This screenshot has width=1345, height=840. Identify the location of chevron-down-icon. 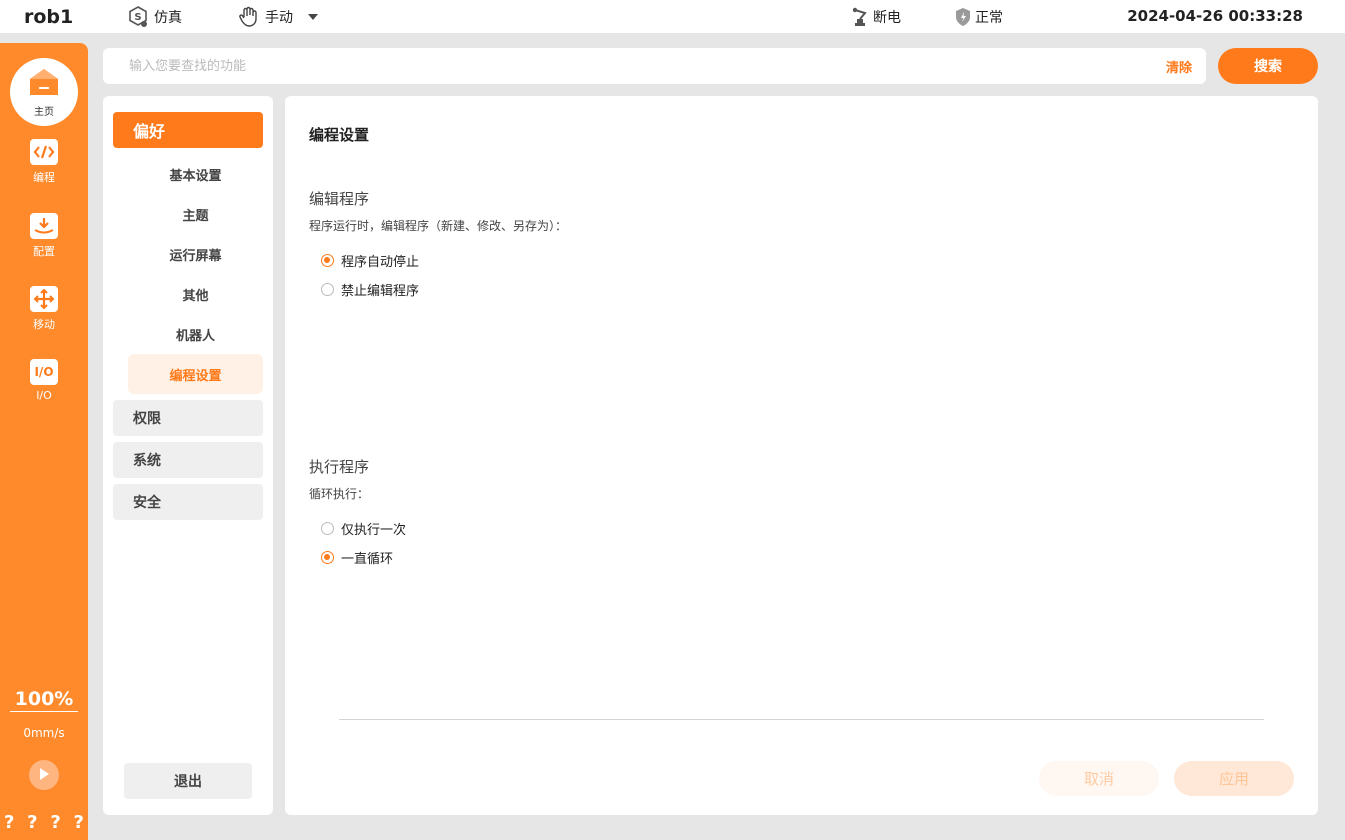
(313, 17).